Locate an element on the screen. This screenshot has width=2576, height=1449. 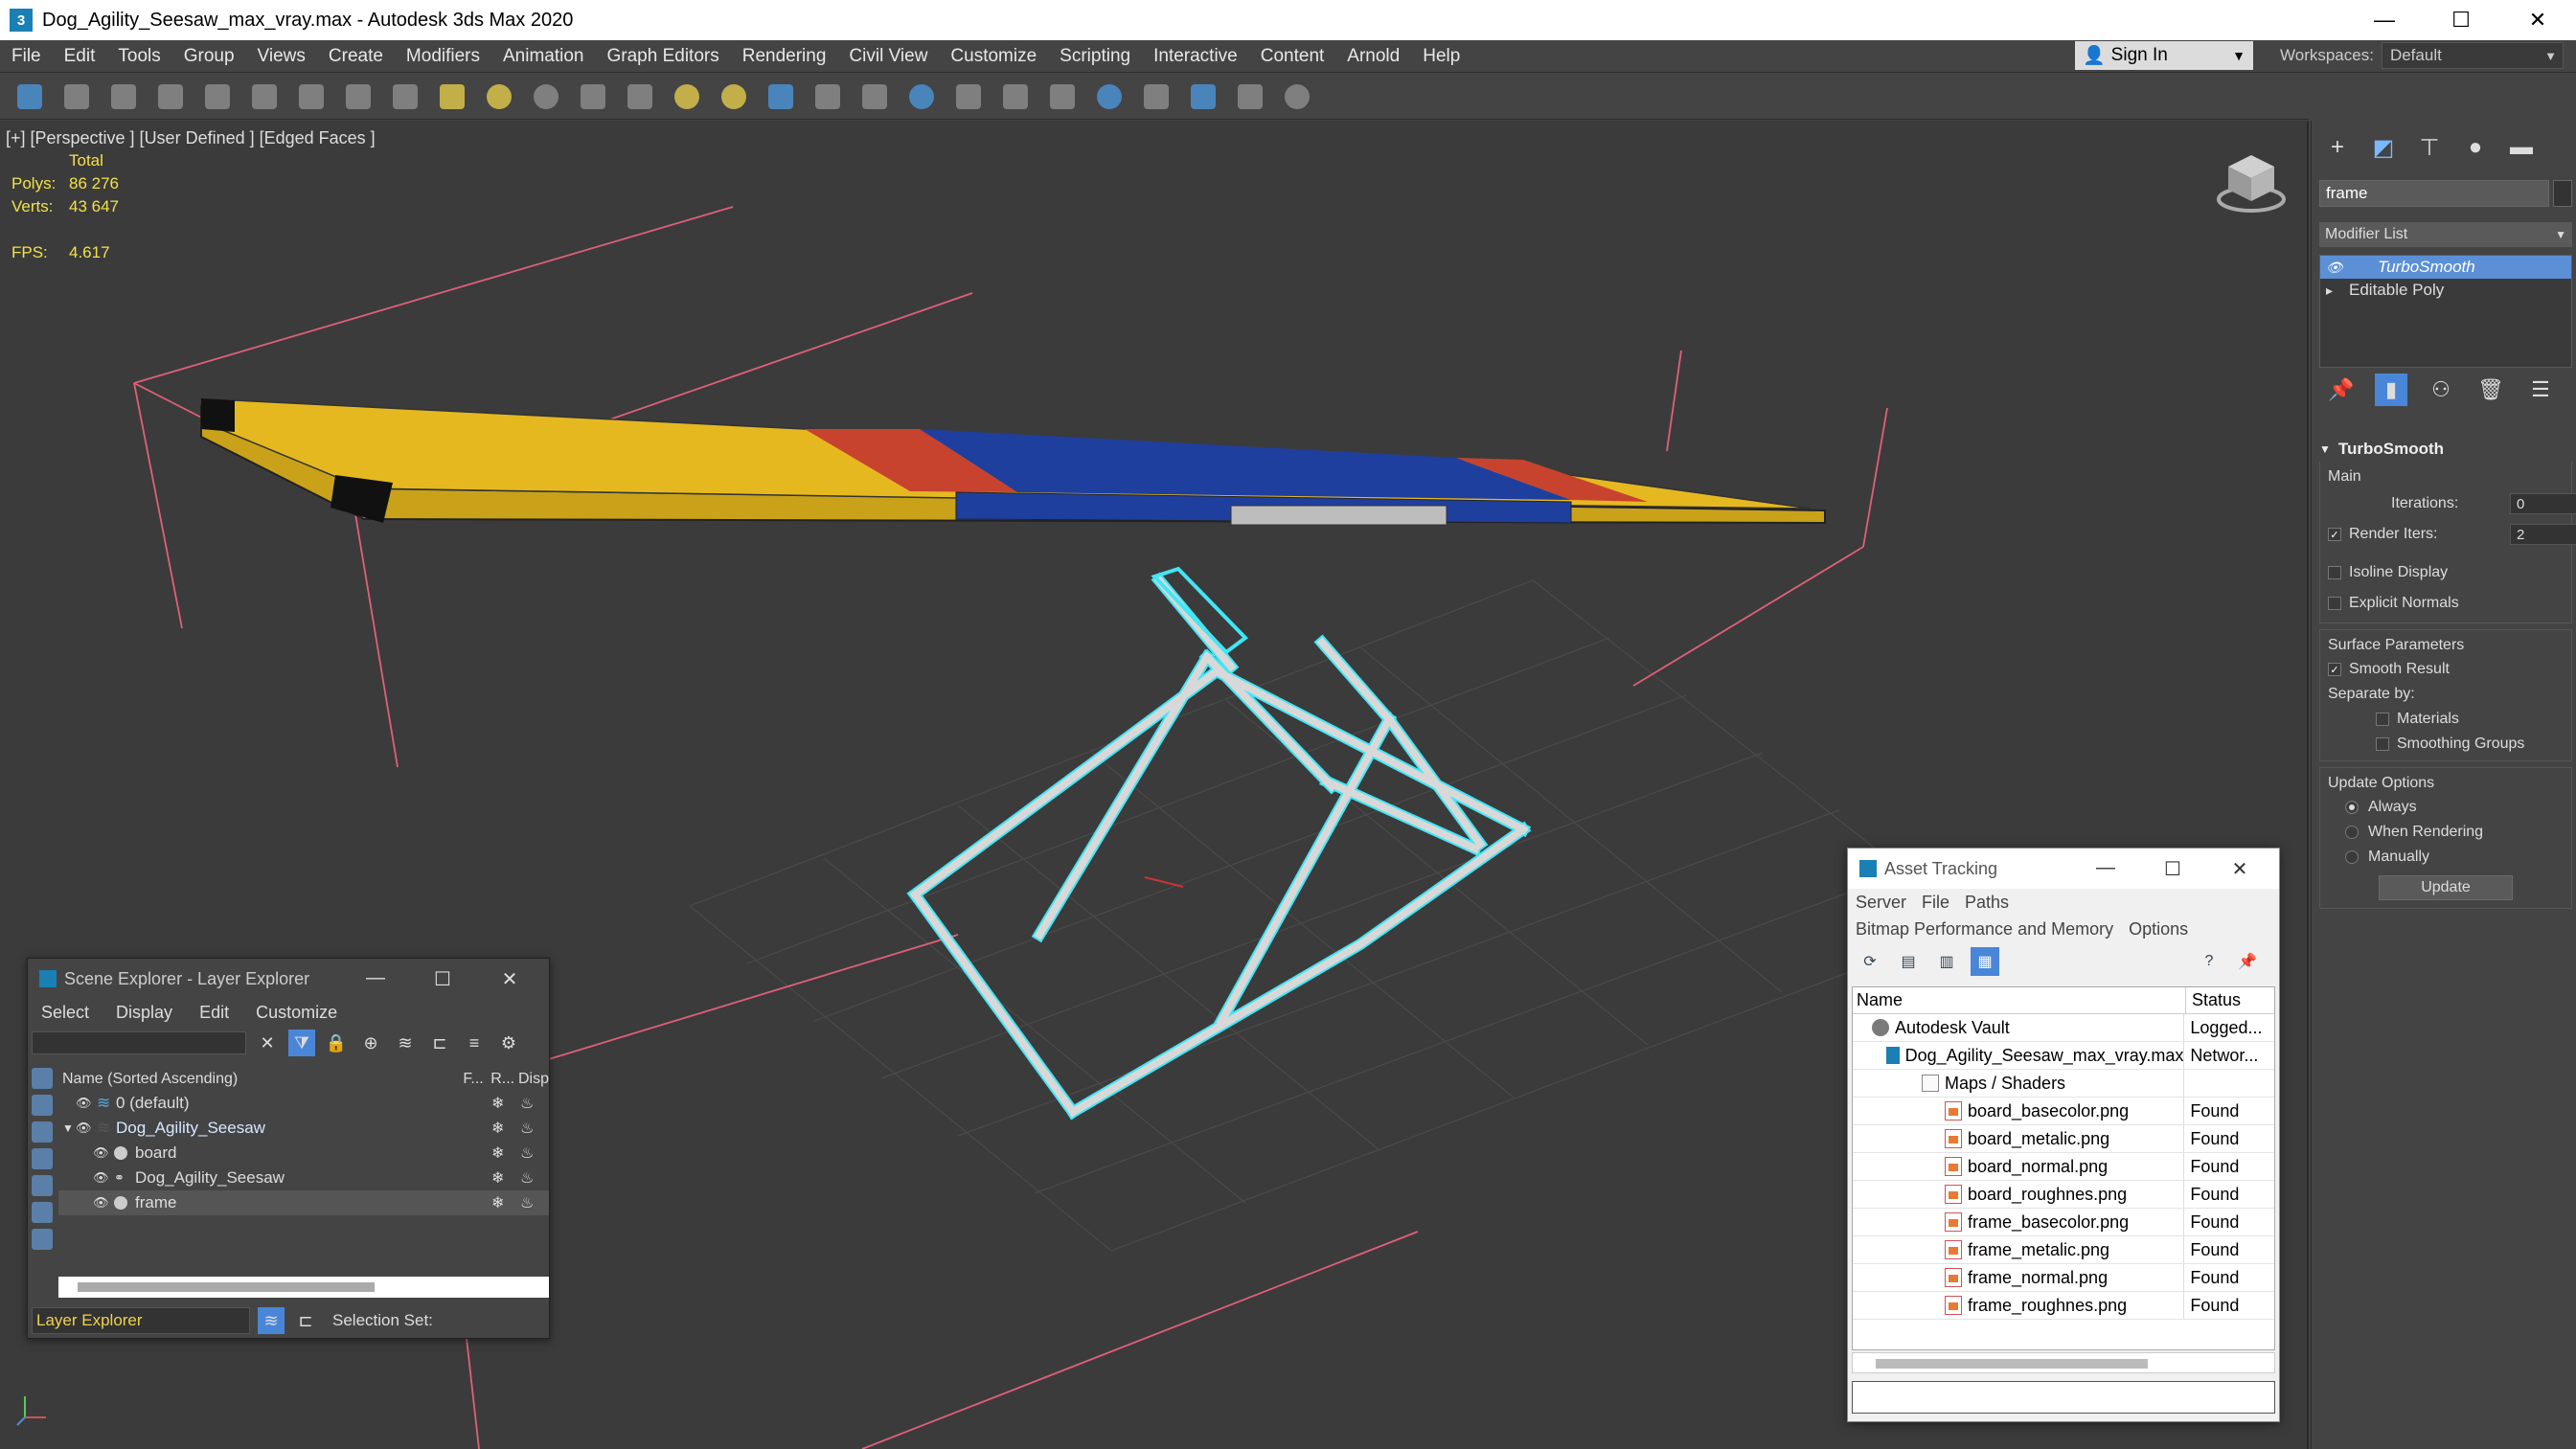
asset-tracking-title-bar: Asset Tracking — ☐ ✕ is located at coordinates (2063, 869).